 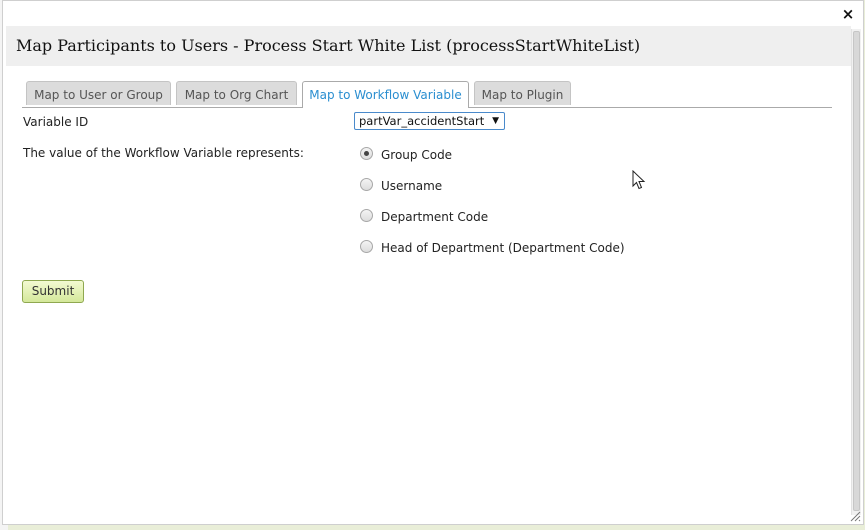 What do you see at coordinates (56, 122) in the screenshot?
I see `variable-id-label: Variable ID` at bounding box center [56, 122].